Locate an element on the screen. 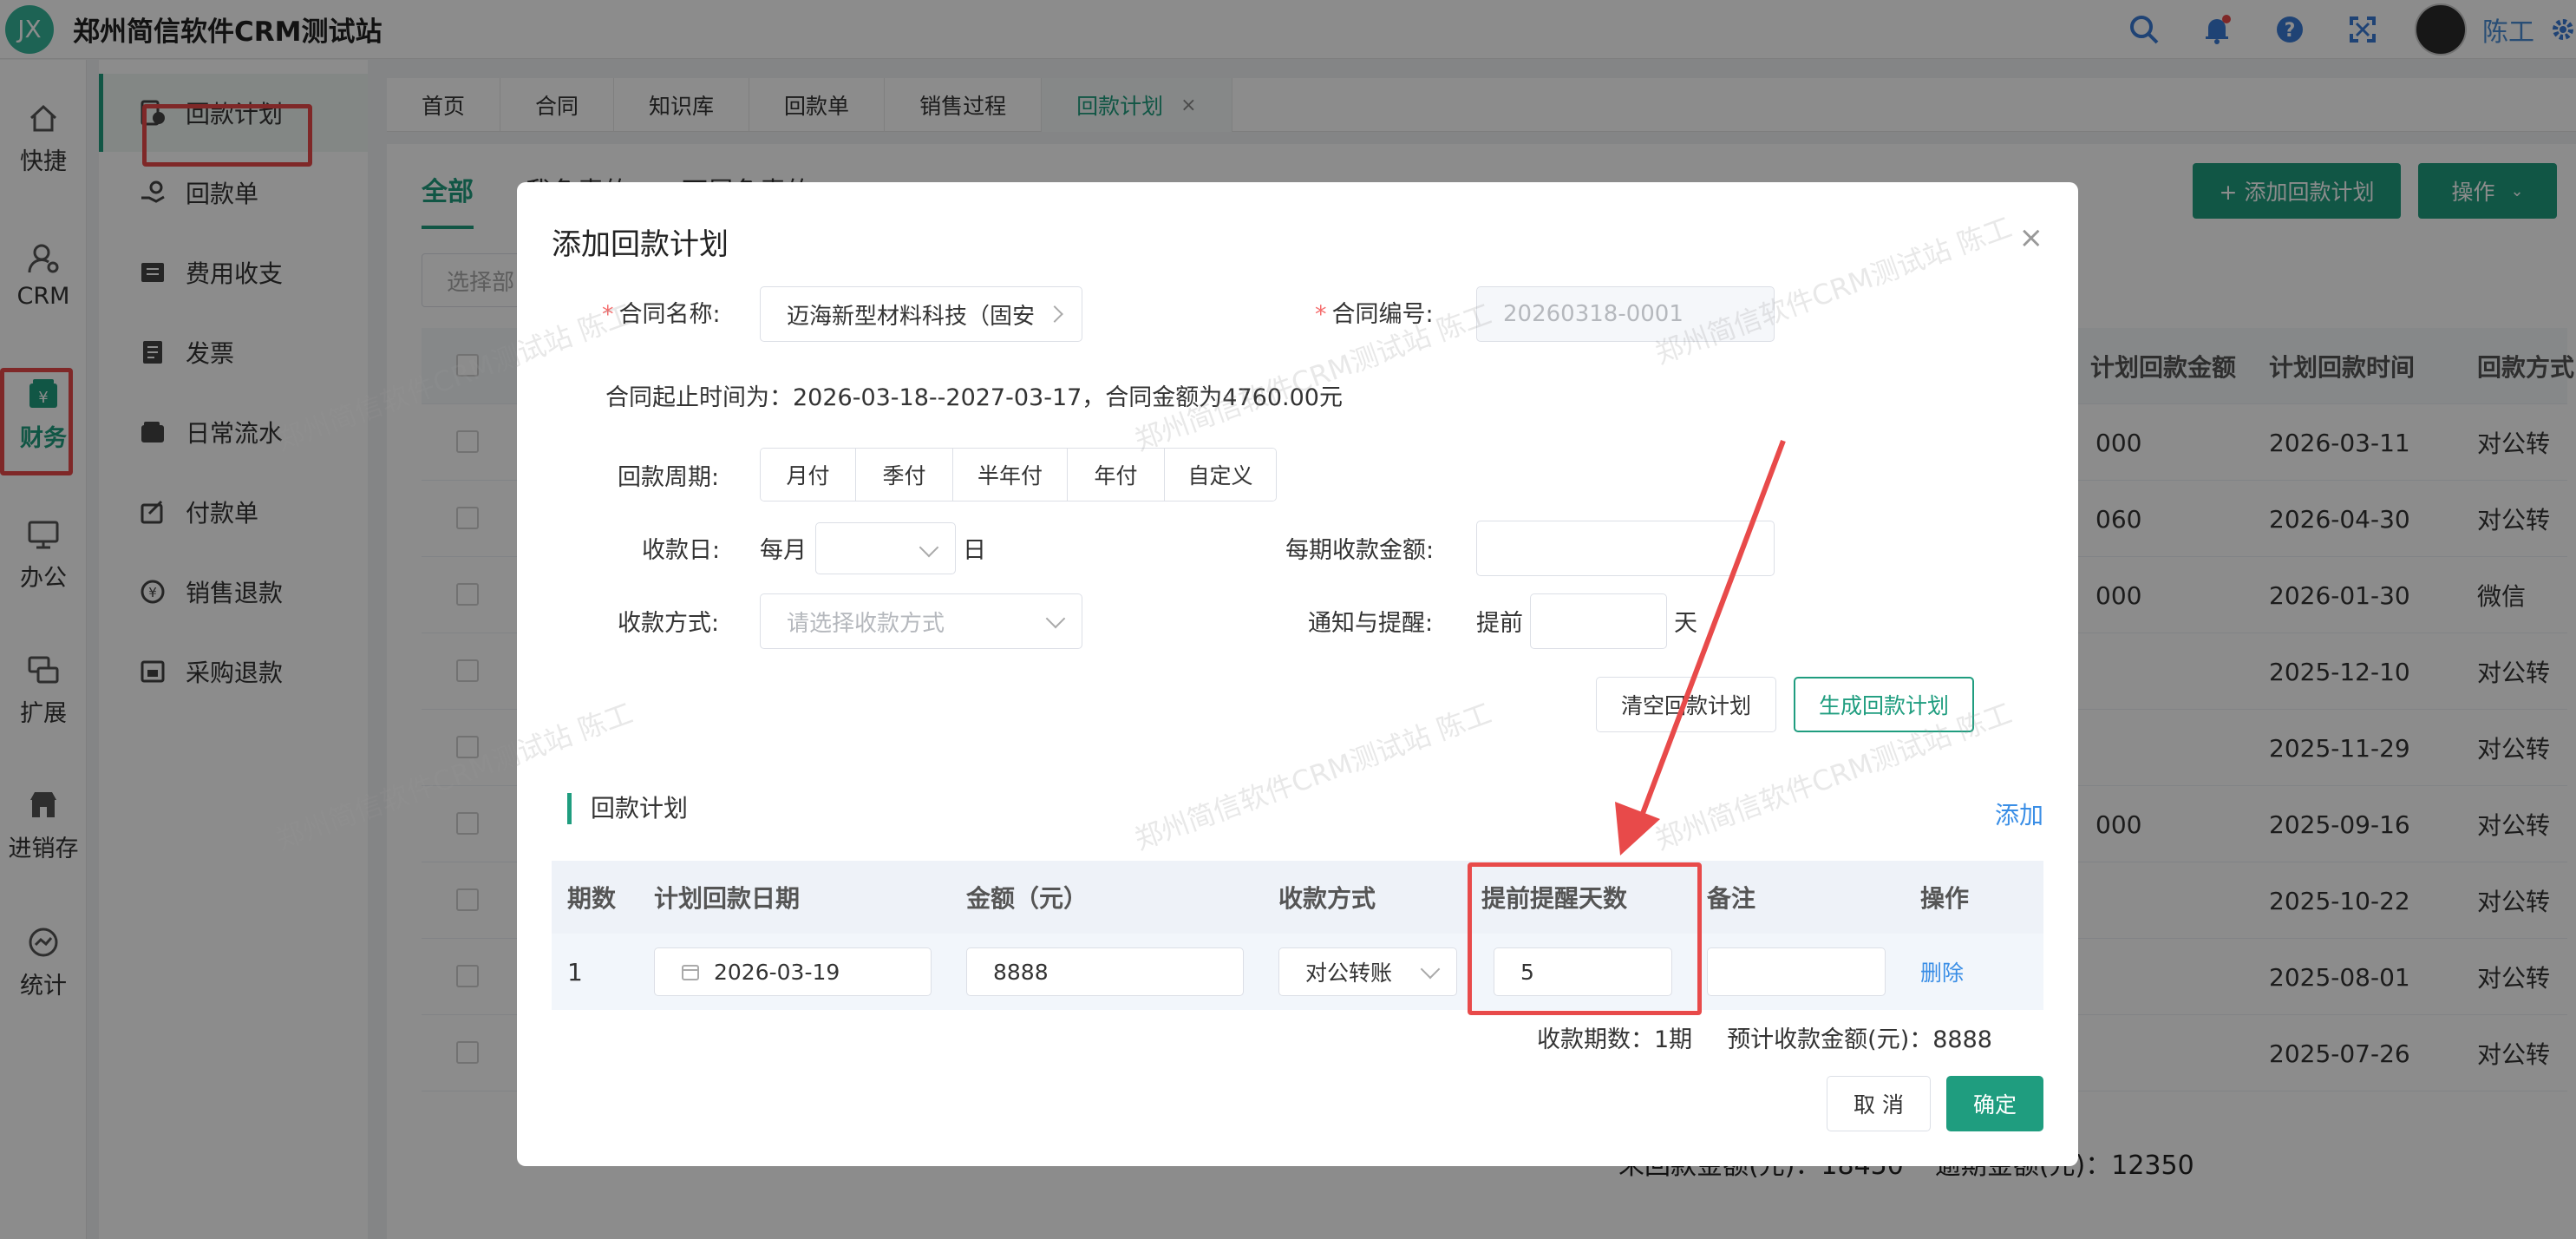 This screenshot has width=2576, height=1239. row-remind-days-input: 5 is located at coordinates (1583, 971).